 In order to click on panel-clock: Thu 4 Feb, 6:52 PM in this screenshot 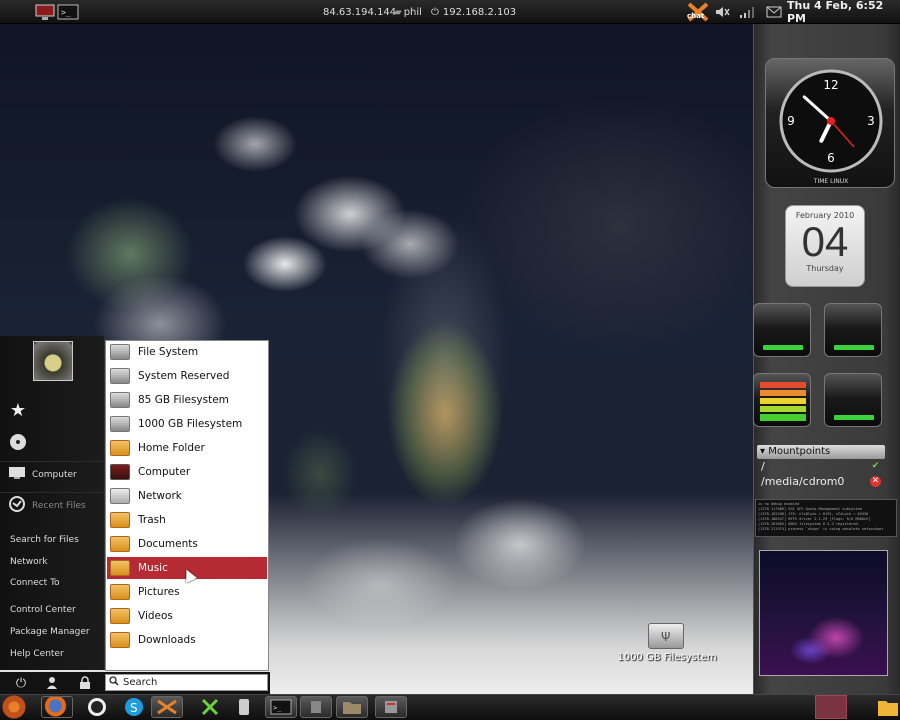, I will do `click(843, 12)`.